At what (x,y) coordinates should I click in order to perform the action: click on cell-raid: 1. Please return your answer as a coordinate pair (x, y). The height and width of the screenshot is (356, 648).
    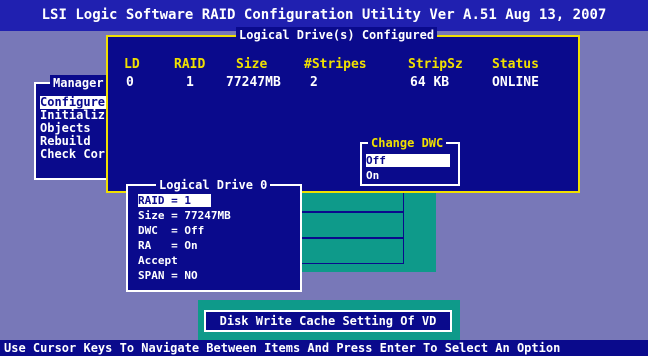
    Looking at the image, I should click on (190, 82).